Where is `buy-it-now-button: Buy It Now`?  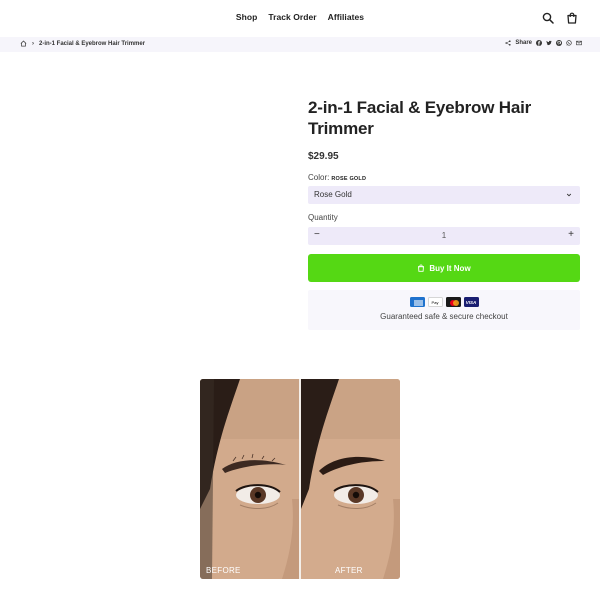 buy-it-now-button: Buy It Now is located at coordinates (444, 268).